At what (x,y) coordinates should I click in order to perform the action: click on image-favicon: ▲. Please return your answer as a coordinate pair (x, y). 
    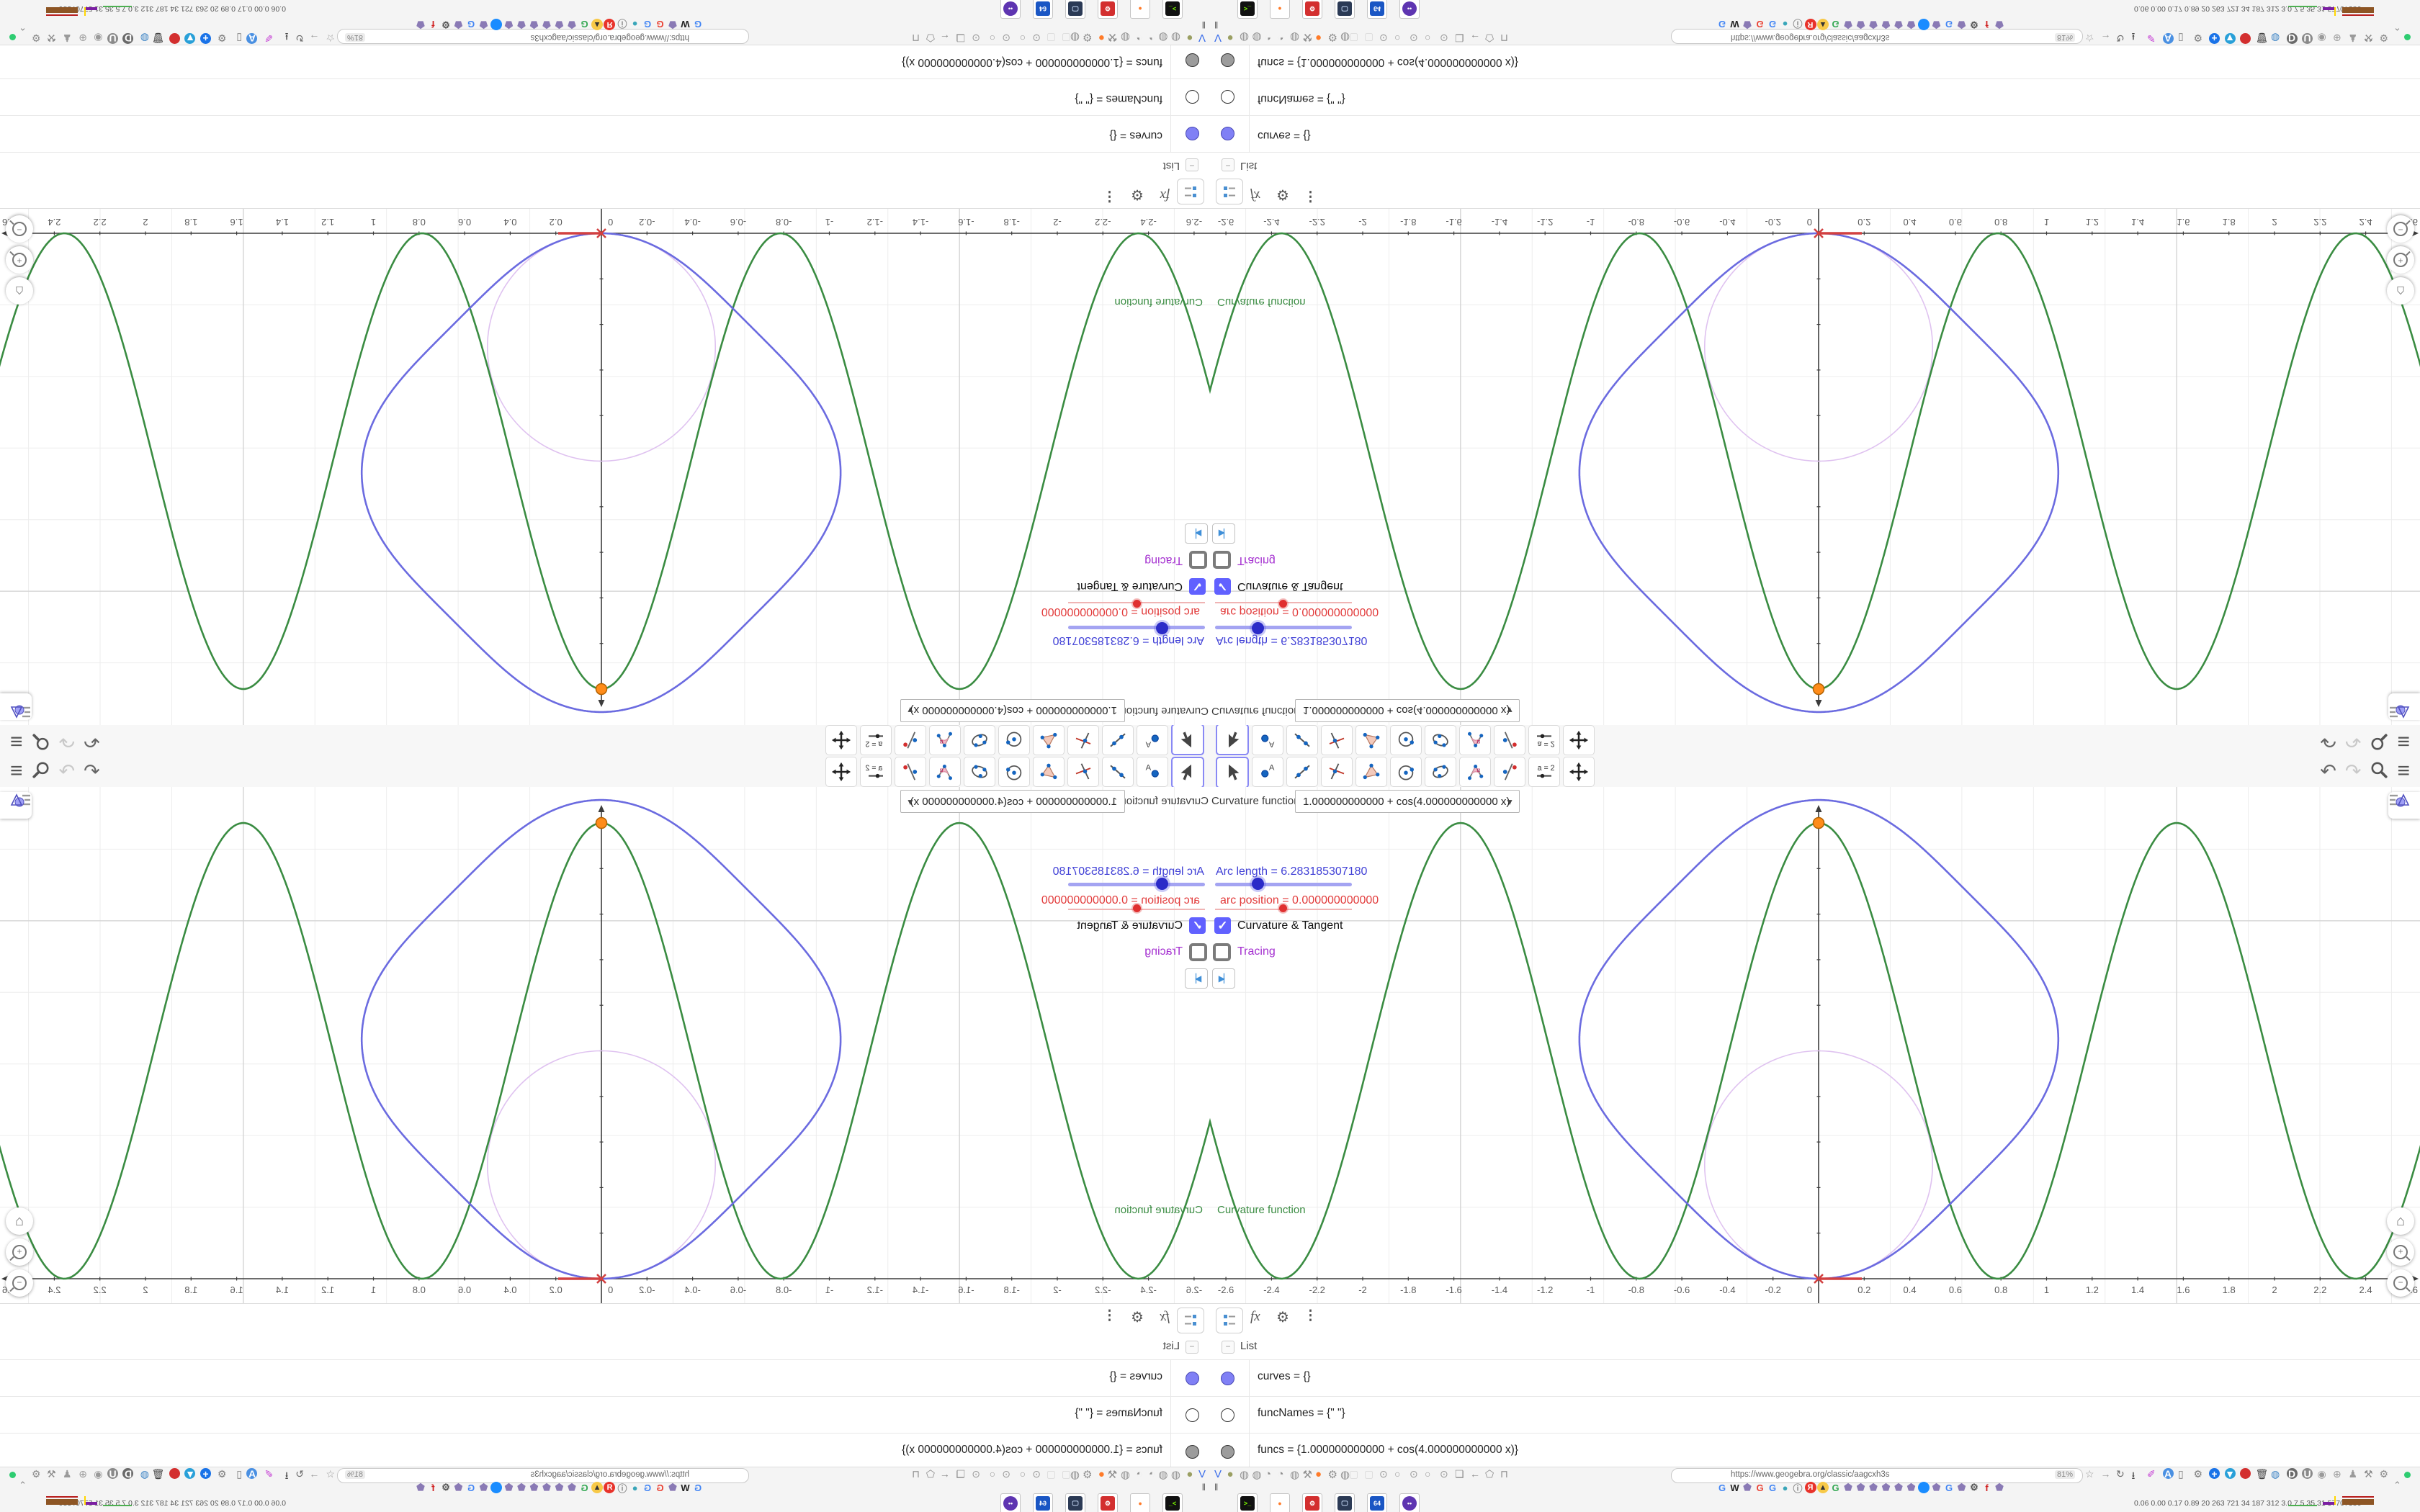
    Looking at the image, I should click on (597, 24).